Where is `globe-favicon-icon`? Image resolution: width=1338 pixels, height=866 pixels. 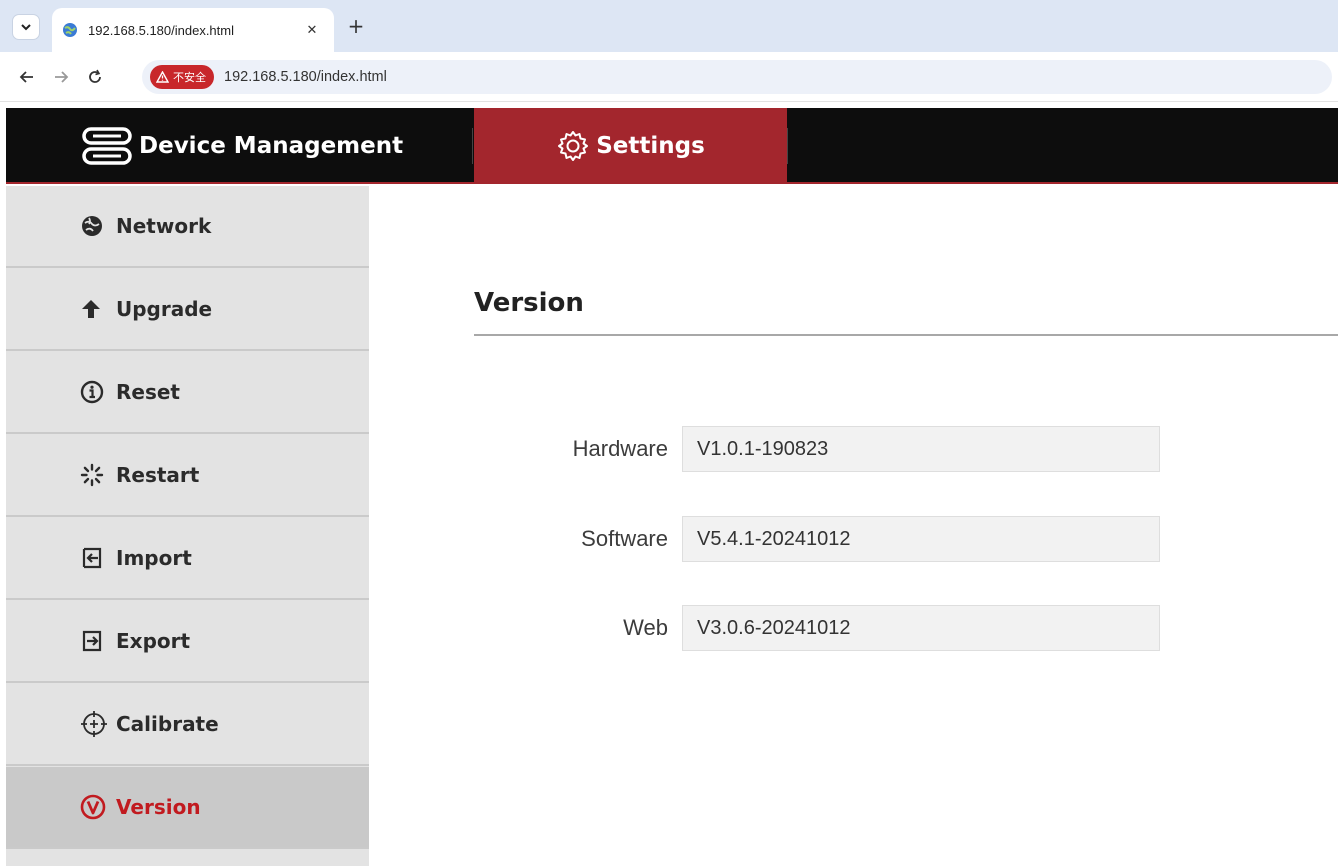
globe-favicon-icon is located at coordinates (70, 30).